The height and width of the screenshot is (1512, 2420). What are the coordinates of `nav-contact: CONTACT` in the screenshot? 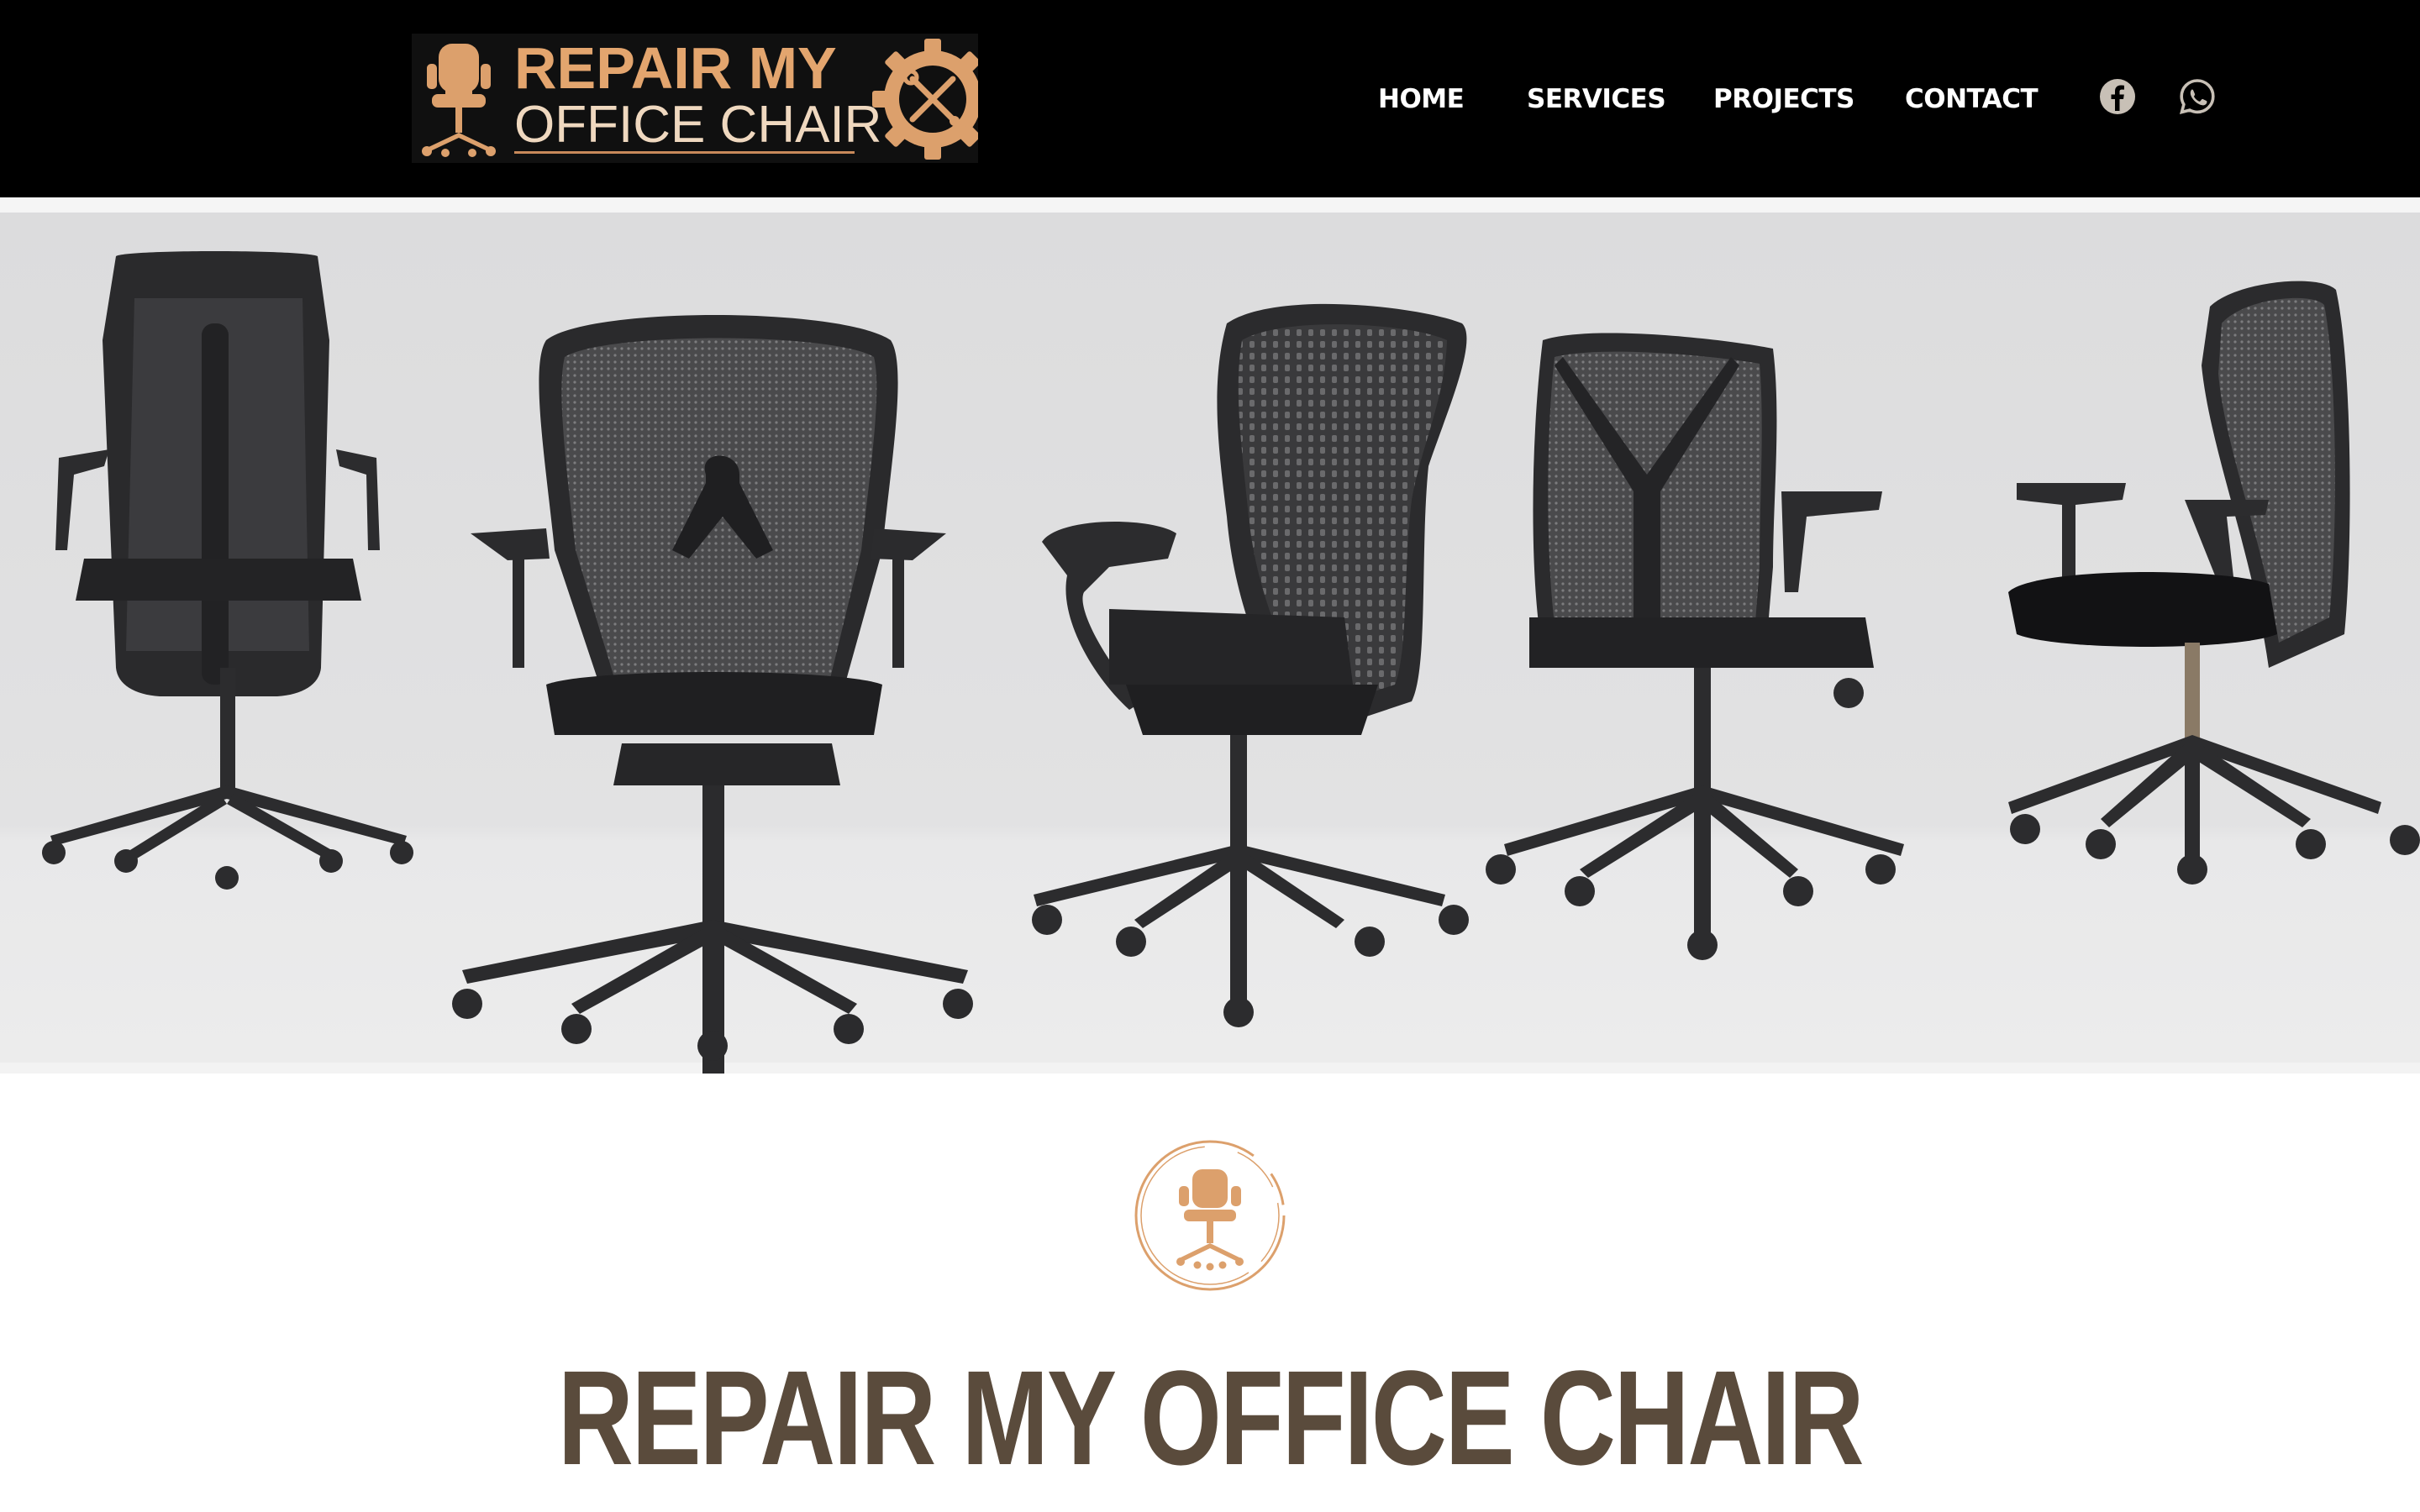 It's located at (1972, 99).